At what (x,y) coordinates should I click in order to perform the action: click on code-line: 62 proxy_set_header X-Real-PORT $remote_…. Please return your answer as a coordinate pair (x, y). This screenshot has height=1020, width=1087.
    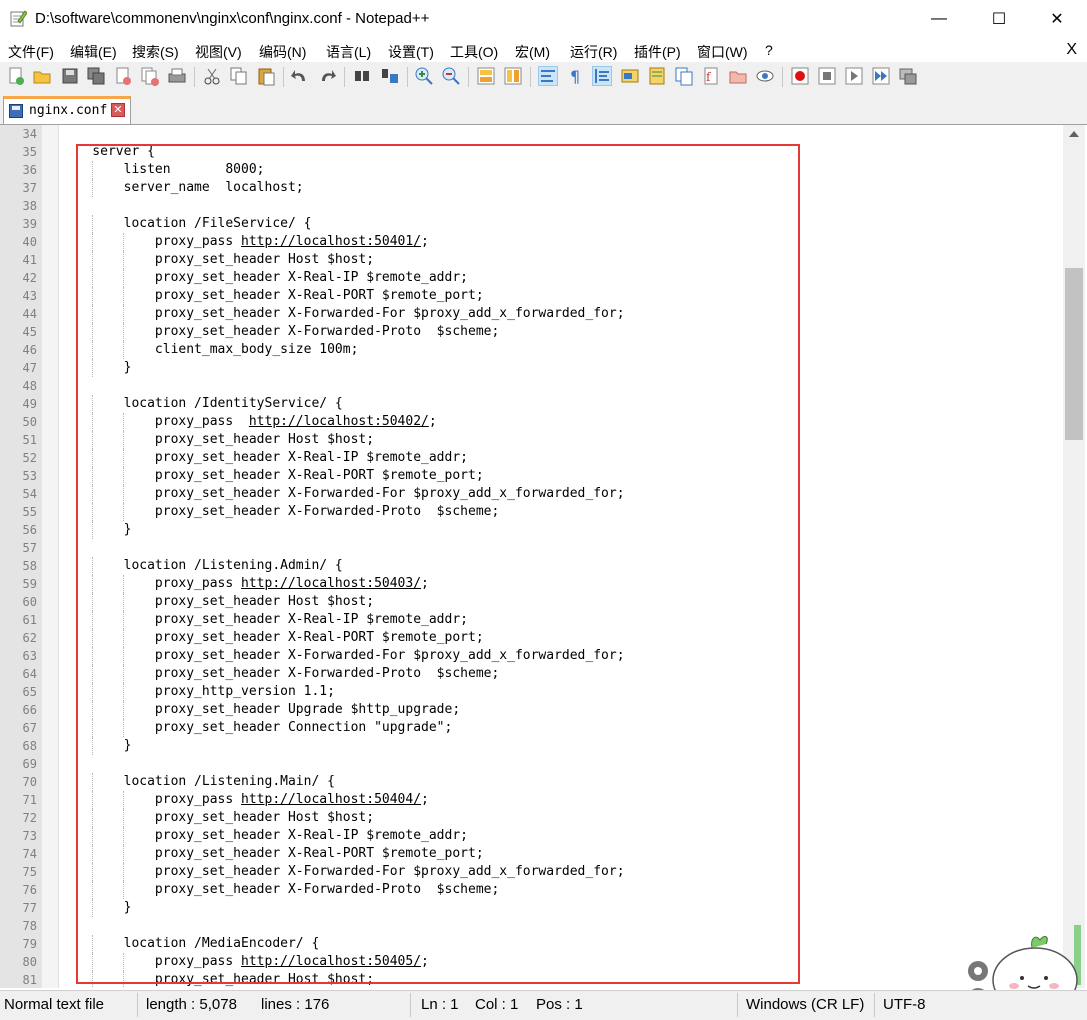
    Looking at the image, I should click on (531, 638).